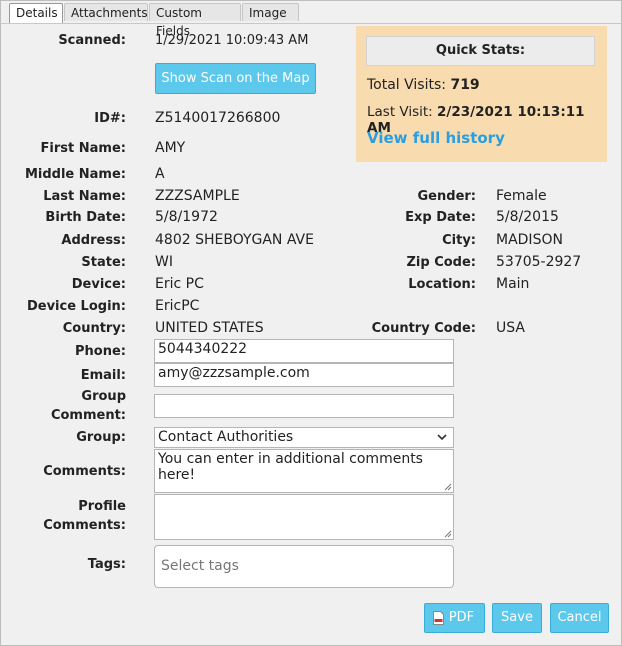 The image size is (622, 646). I want to click on scanned-label: Scanned:, so click(92, 40).